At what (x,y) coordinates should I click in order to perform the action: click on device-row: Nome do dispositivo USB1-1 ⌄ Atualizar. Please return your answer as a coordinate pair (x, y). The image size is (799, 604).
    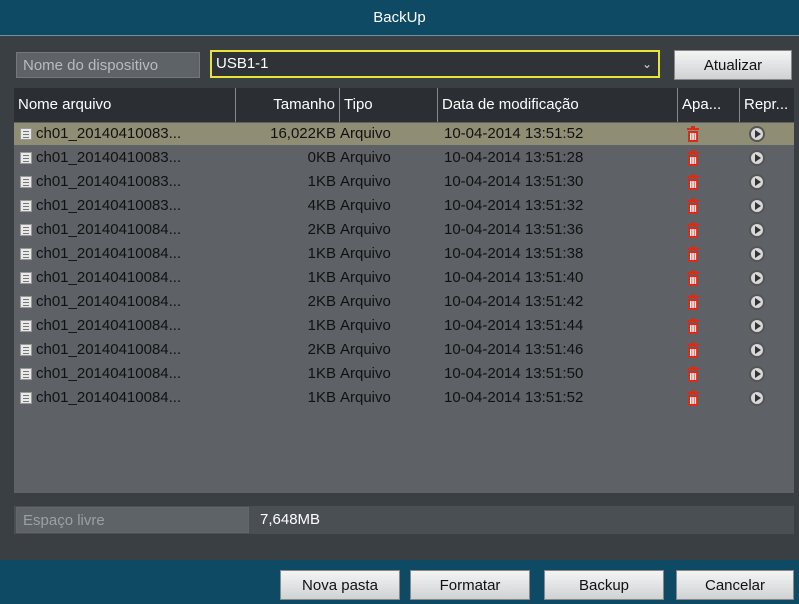
    Looking at the image, I should click on (404, 65).